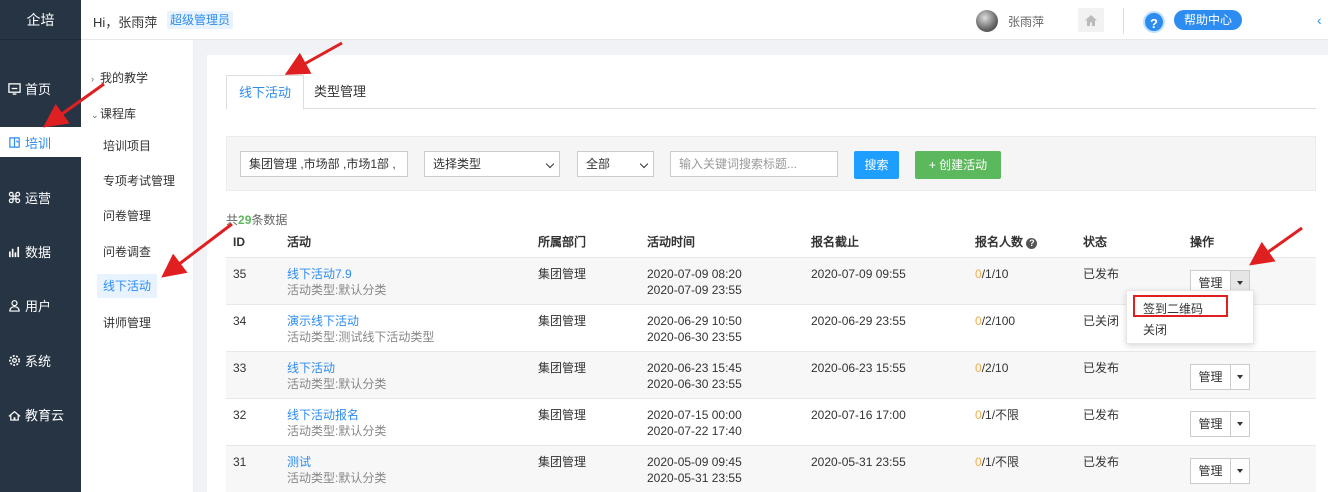 The image size is (1328, 492). I want to click on activity-title-link: 线下活动, so click(409, 368).